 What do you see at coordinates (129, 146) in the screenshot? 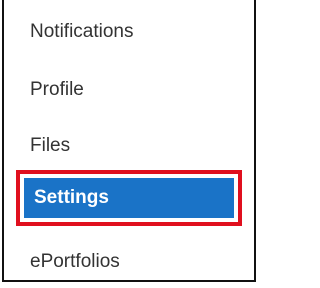
I see `menu-item-files: Files` at bounding box center [129, 146].